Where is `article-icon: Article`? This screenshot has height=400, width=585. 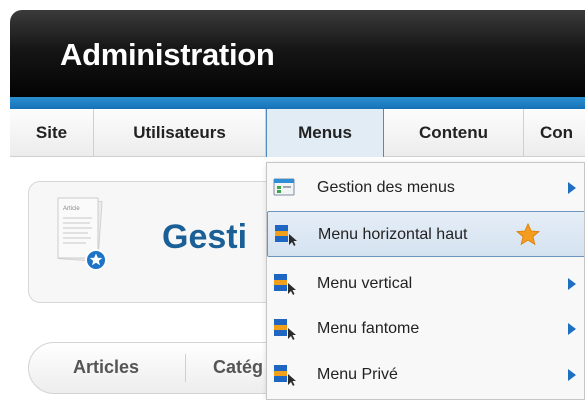
article-icon: Article is located at coordinates (82, 234).